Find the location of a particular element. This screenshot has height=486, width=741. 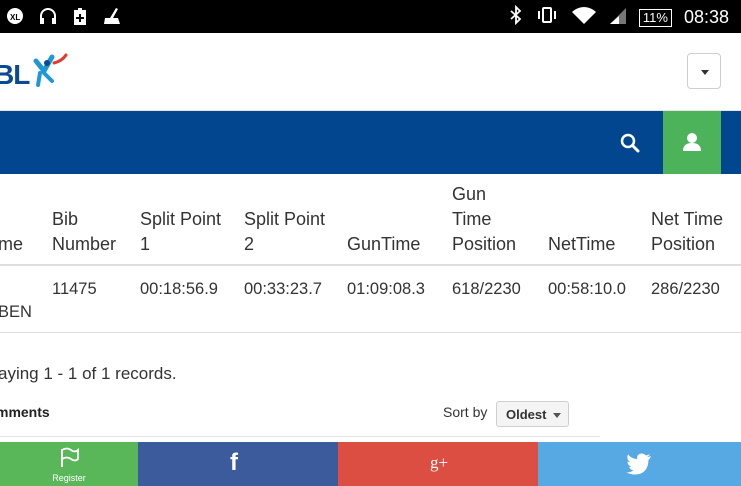

header-gtpos-line1: Gun is located at coordinates (469, 194).